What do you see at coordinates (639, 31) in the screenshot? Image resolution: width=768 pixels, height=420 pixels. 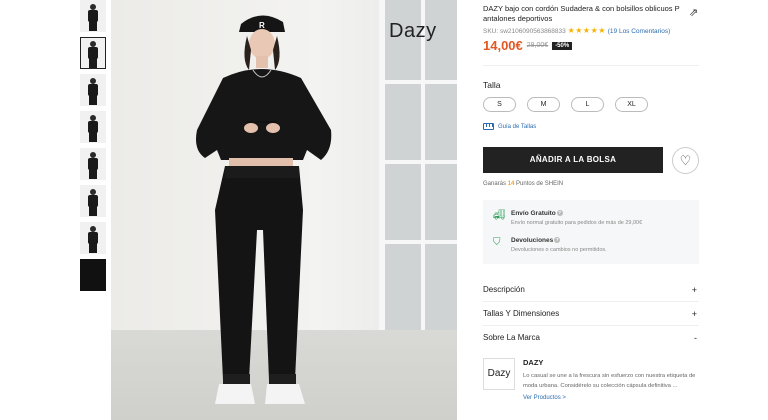 I see `reviews-link: (19 Los Comentarios)` at bounding box center [639, 31].